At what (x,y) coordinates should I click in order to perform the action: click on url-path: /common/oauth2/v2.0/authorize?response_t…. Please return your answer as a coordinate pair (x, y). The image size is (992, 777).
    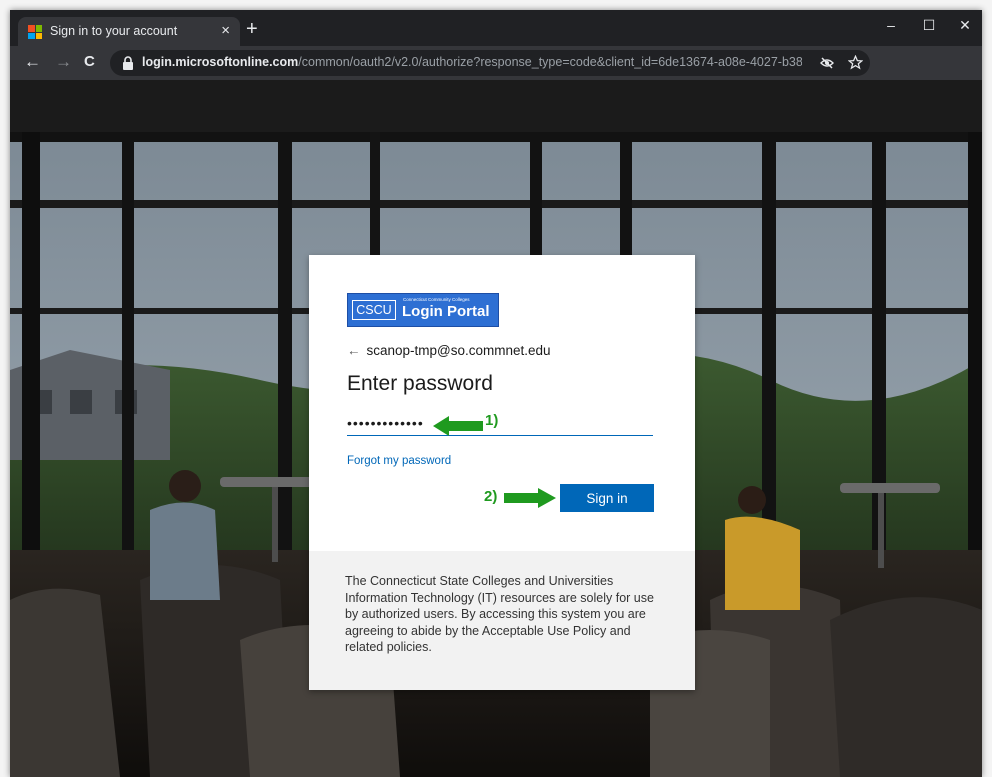
    Looking at the image, I should click on (550, 62).